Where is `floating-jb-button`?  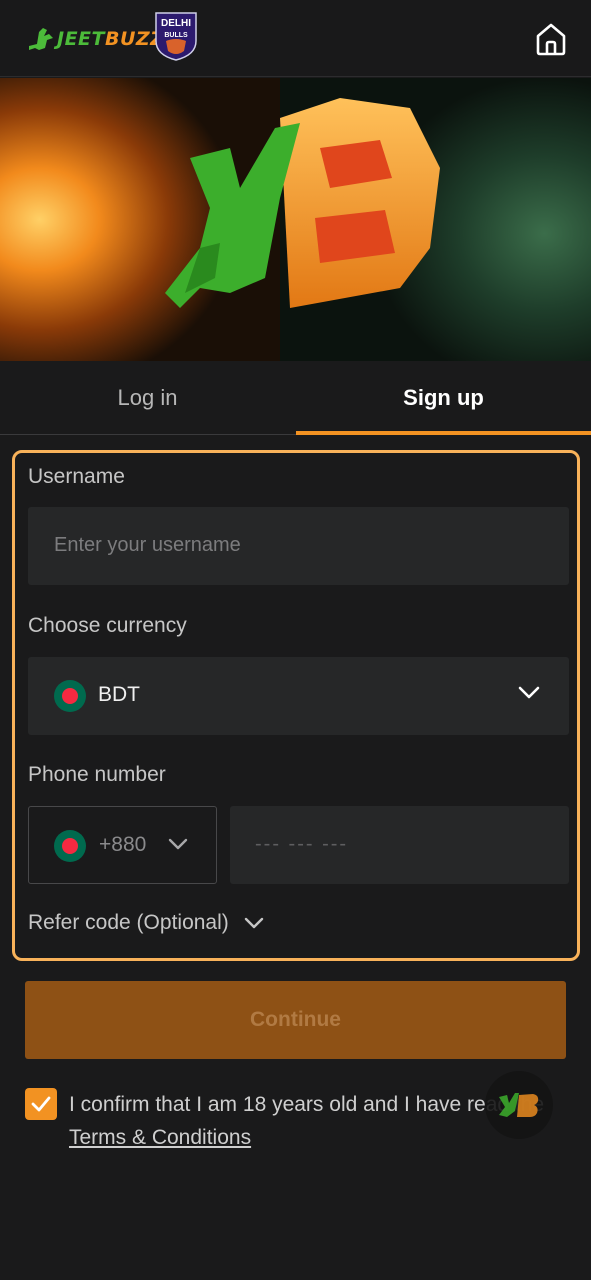
floating-jb-button is located at coordinates (519, 1105).